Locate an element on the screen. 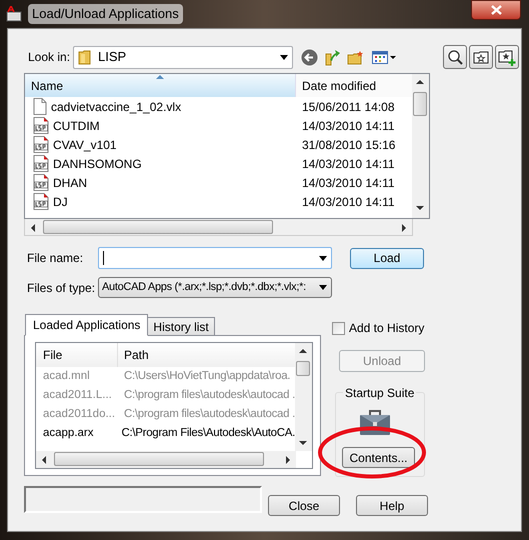  window-title: Load/Unload Applications is located at coordinates (105, 14).